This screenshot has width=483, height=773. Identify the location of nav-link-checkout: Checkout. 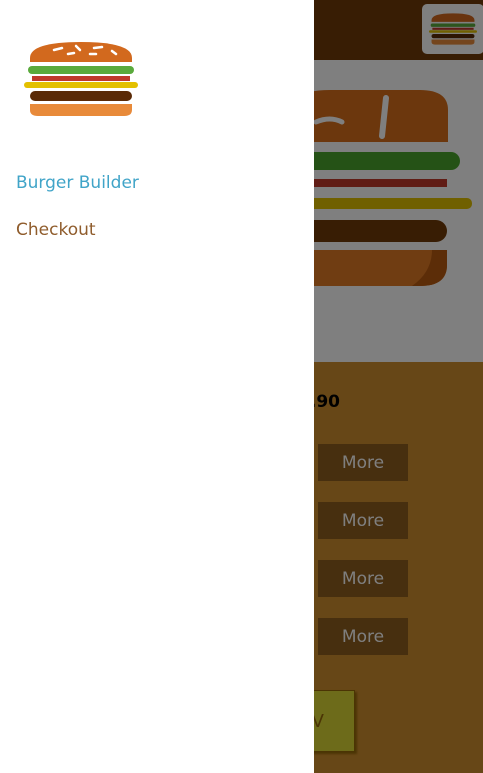
(56, 230).